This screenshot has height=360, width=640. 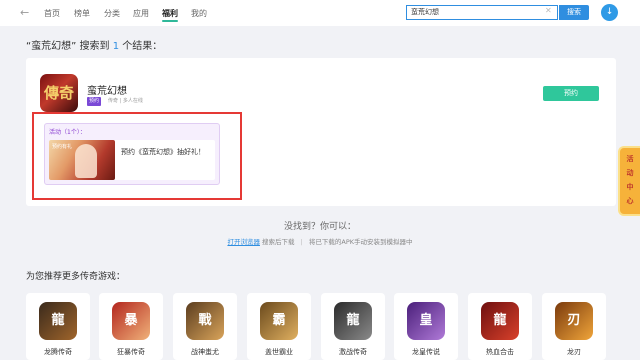 What do you see at coordinates (58, 352) in the screenshot?
I see `recommend-item-name: 龙腾传奇` at bounding box center [58, 352].